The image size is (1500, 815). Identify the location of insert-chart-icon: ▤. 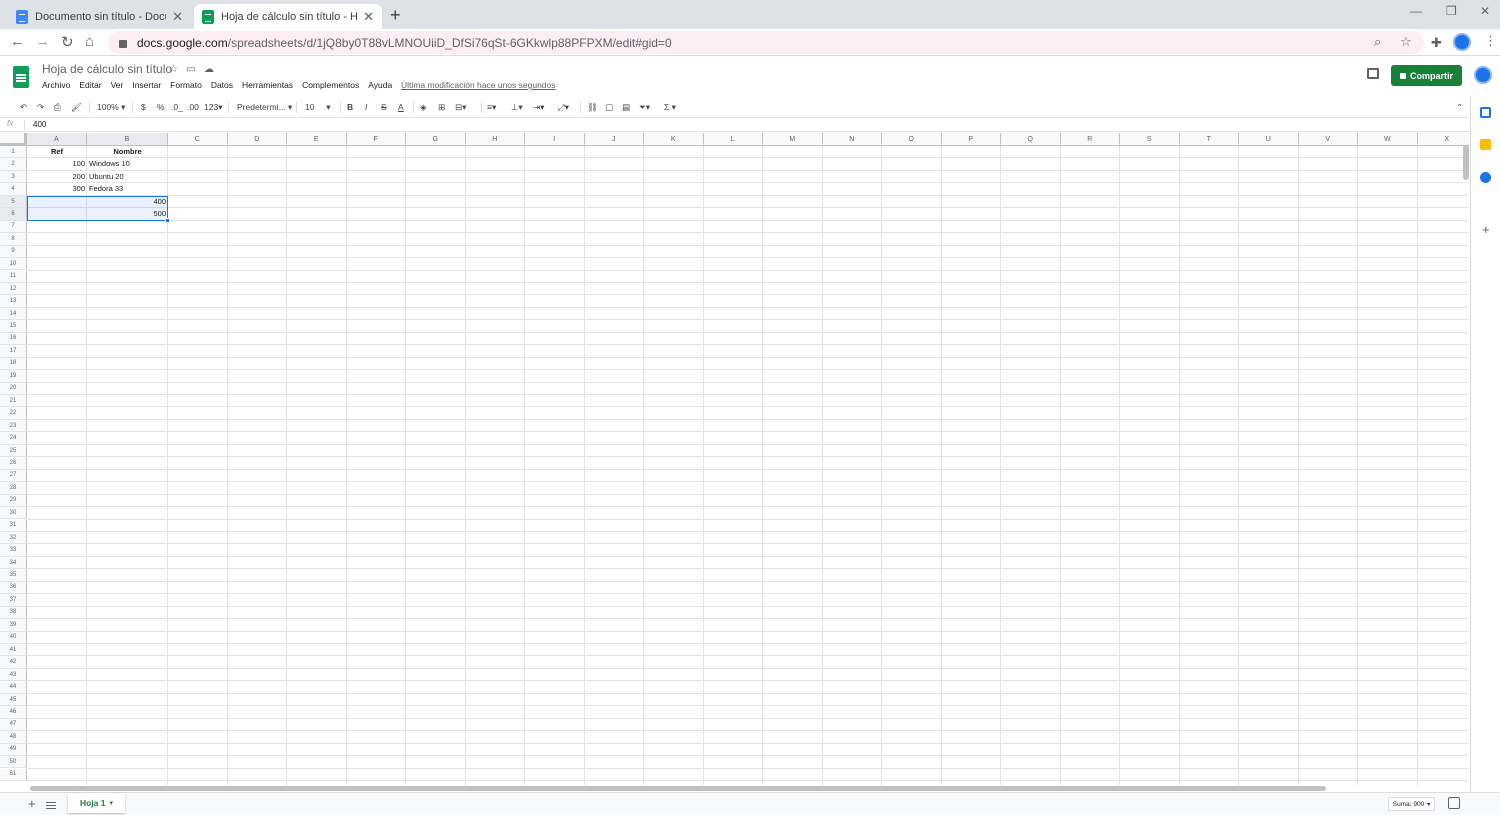
(626, 107).